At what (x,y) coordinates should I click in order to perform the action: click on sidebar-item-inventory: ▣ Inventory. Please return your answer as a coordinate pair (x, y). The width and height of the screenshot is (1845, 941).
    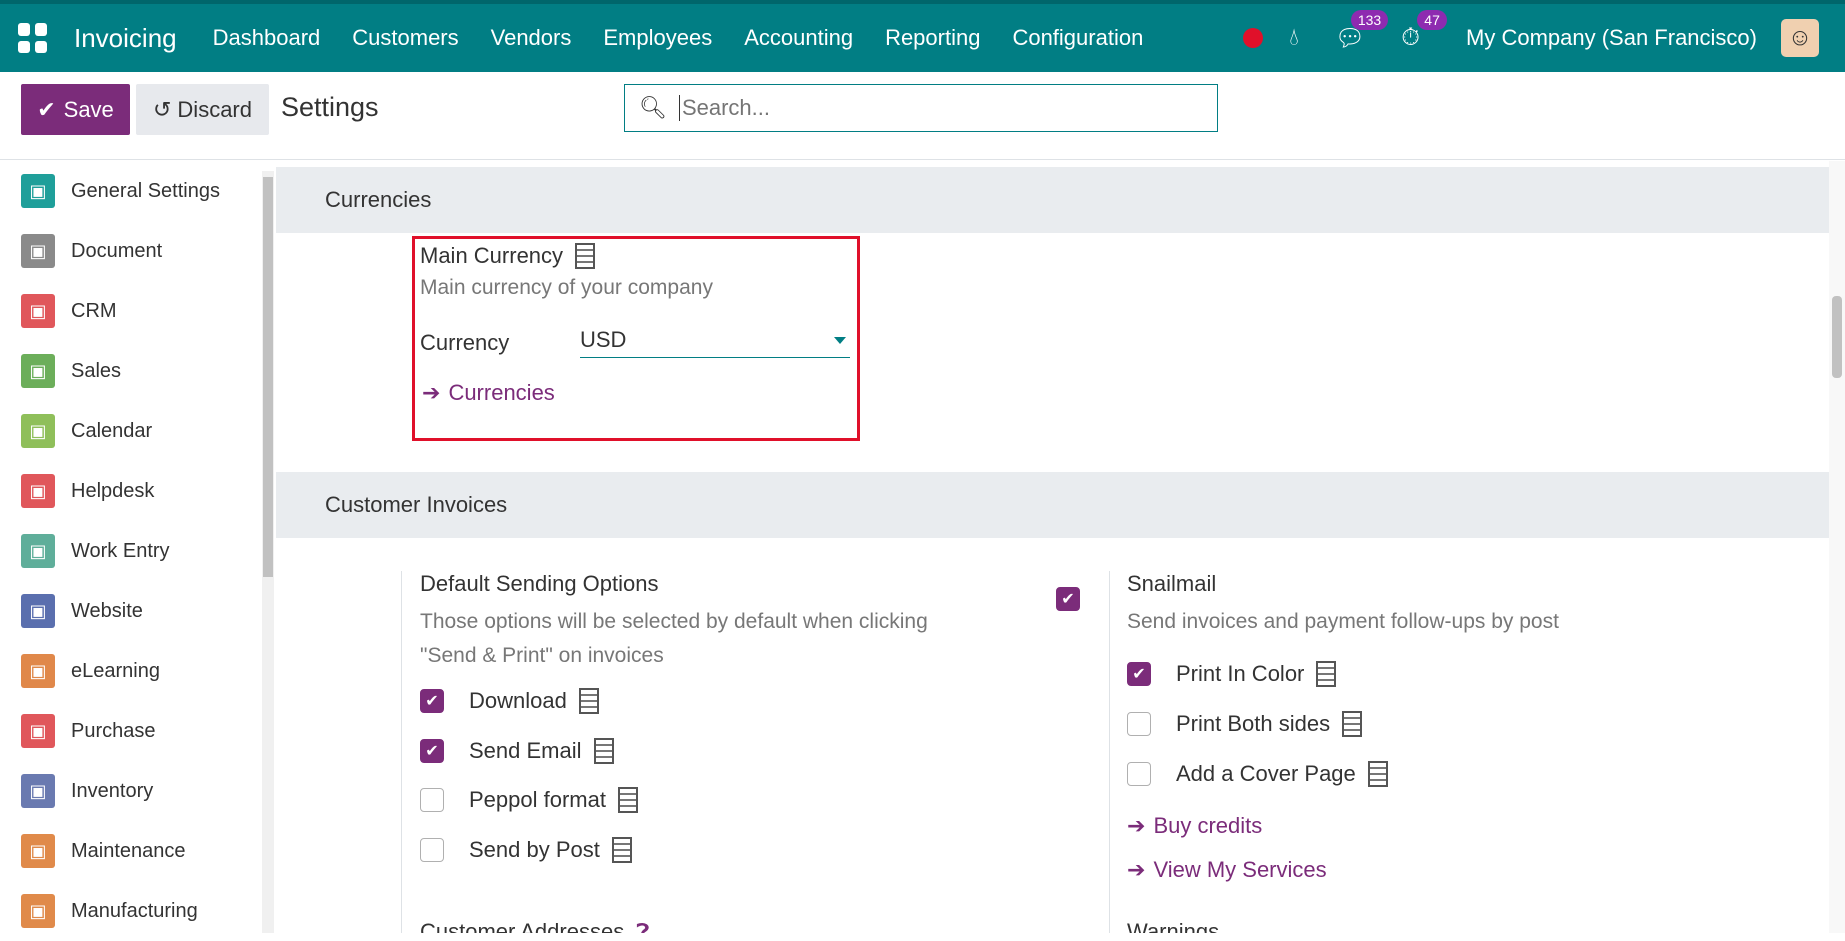
    Looking at the image, I should click on (131, 791).